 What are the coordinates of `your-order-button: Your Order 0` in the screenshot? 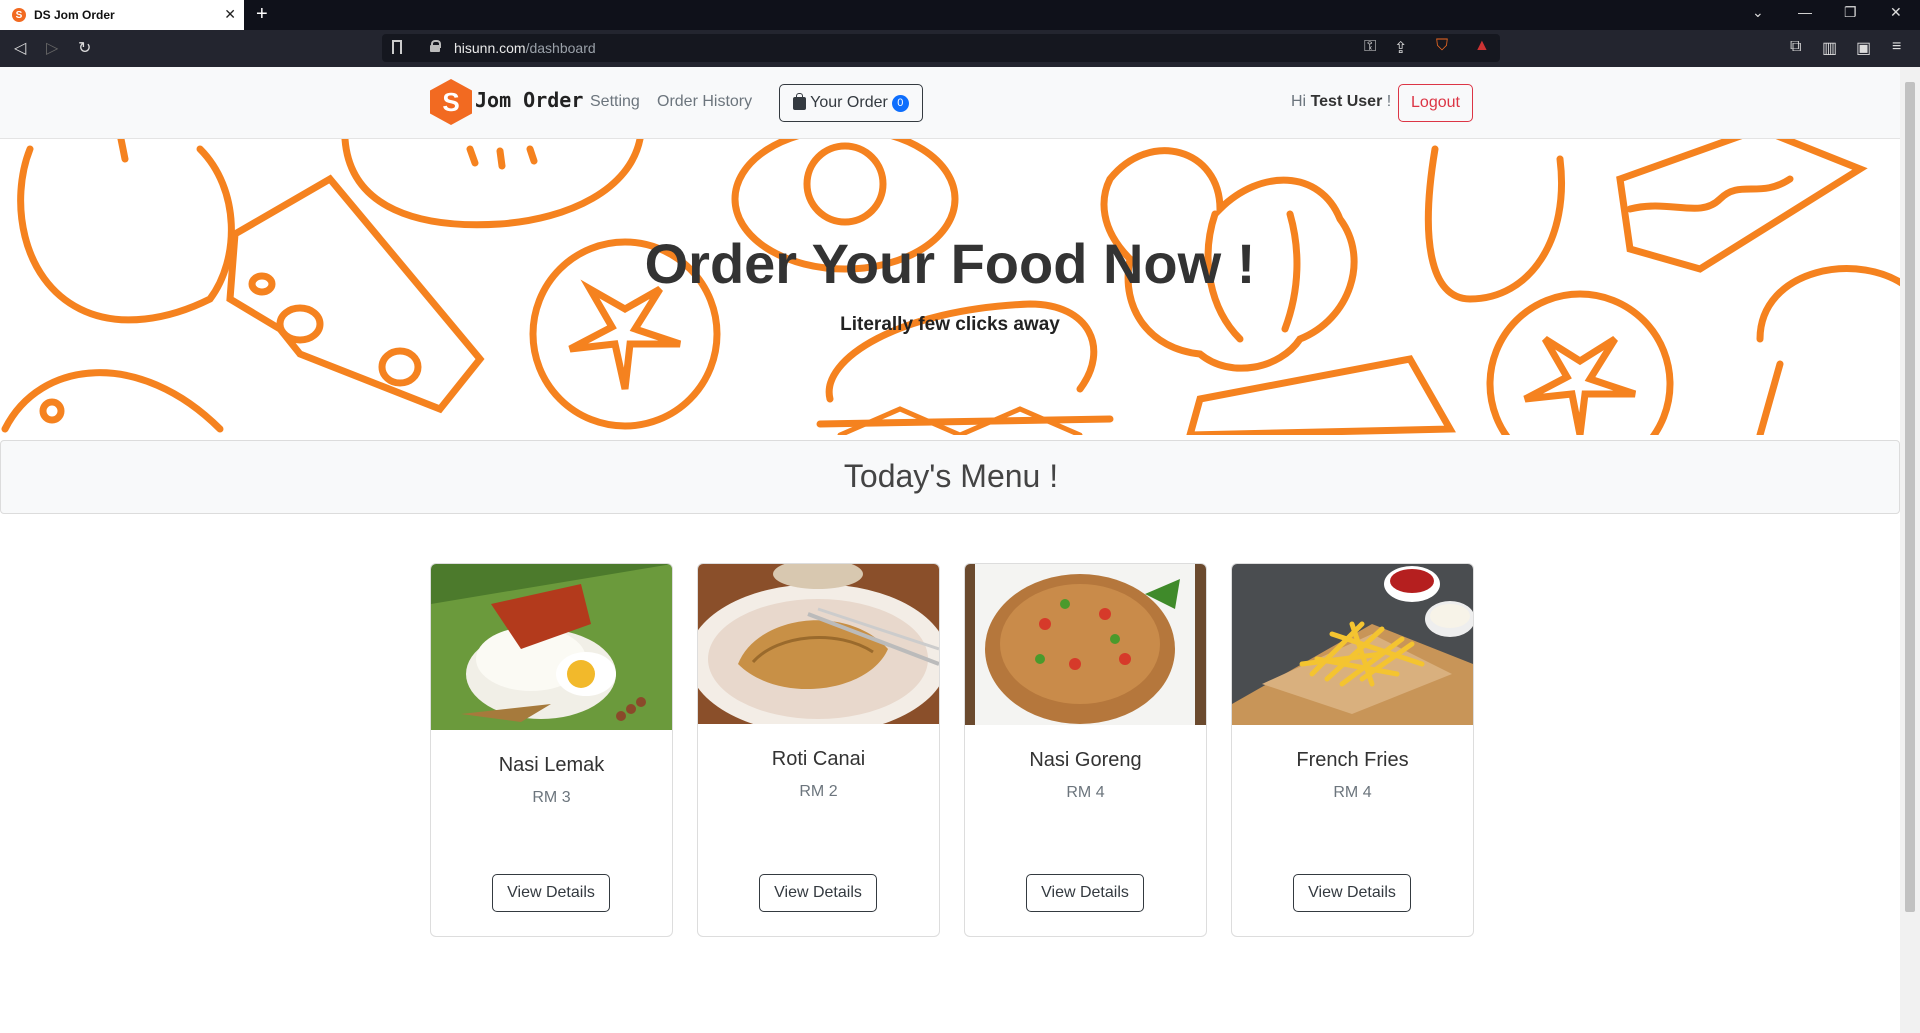 It's located at (851, 103).